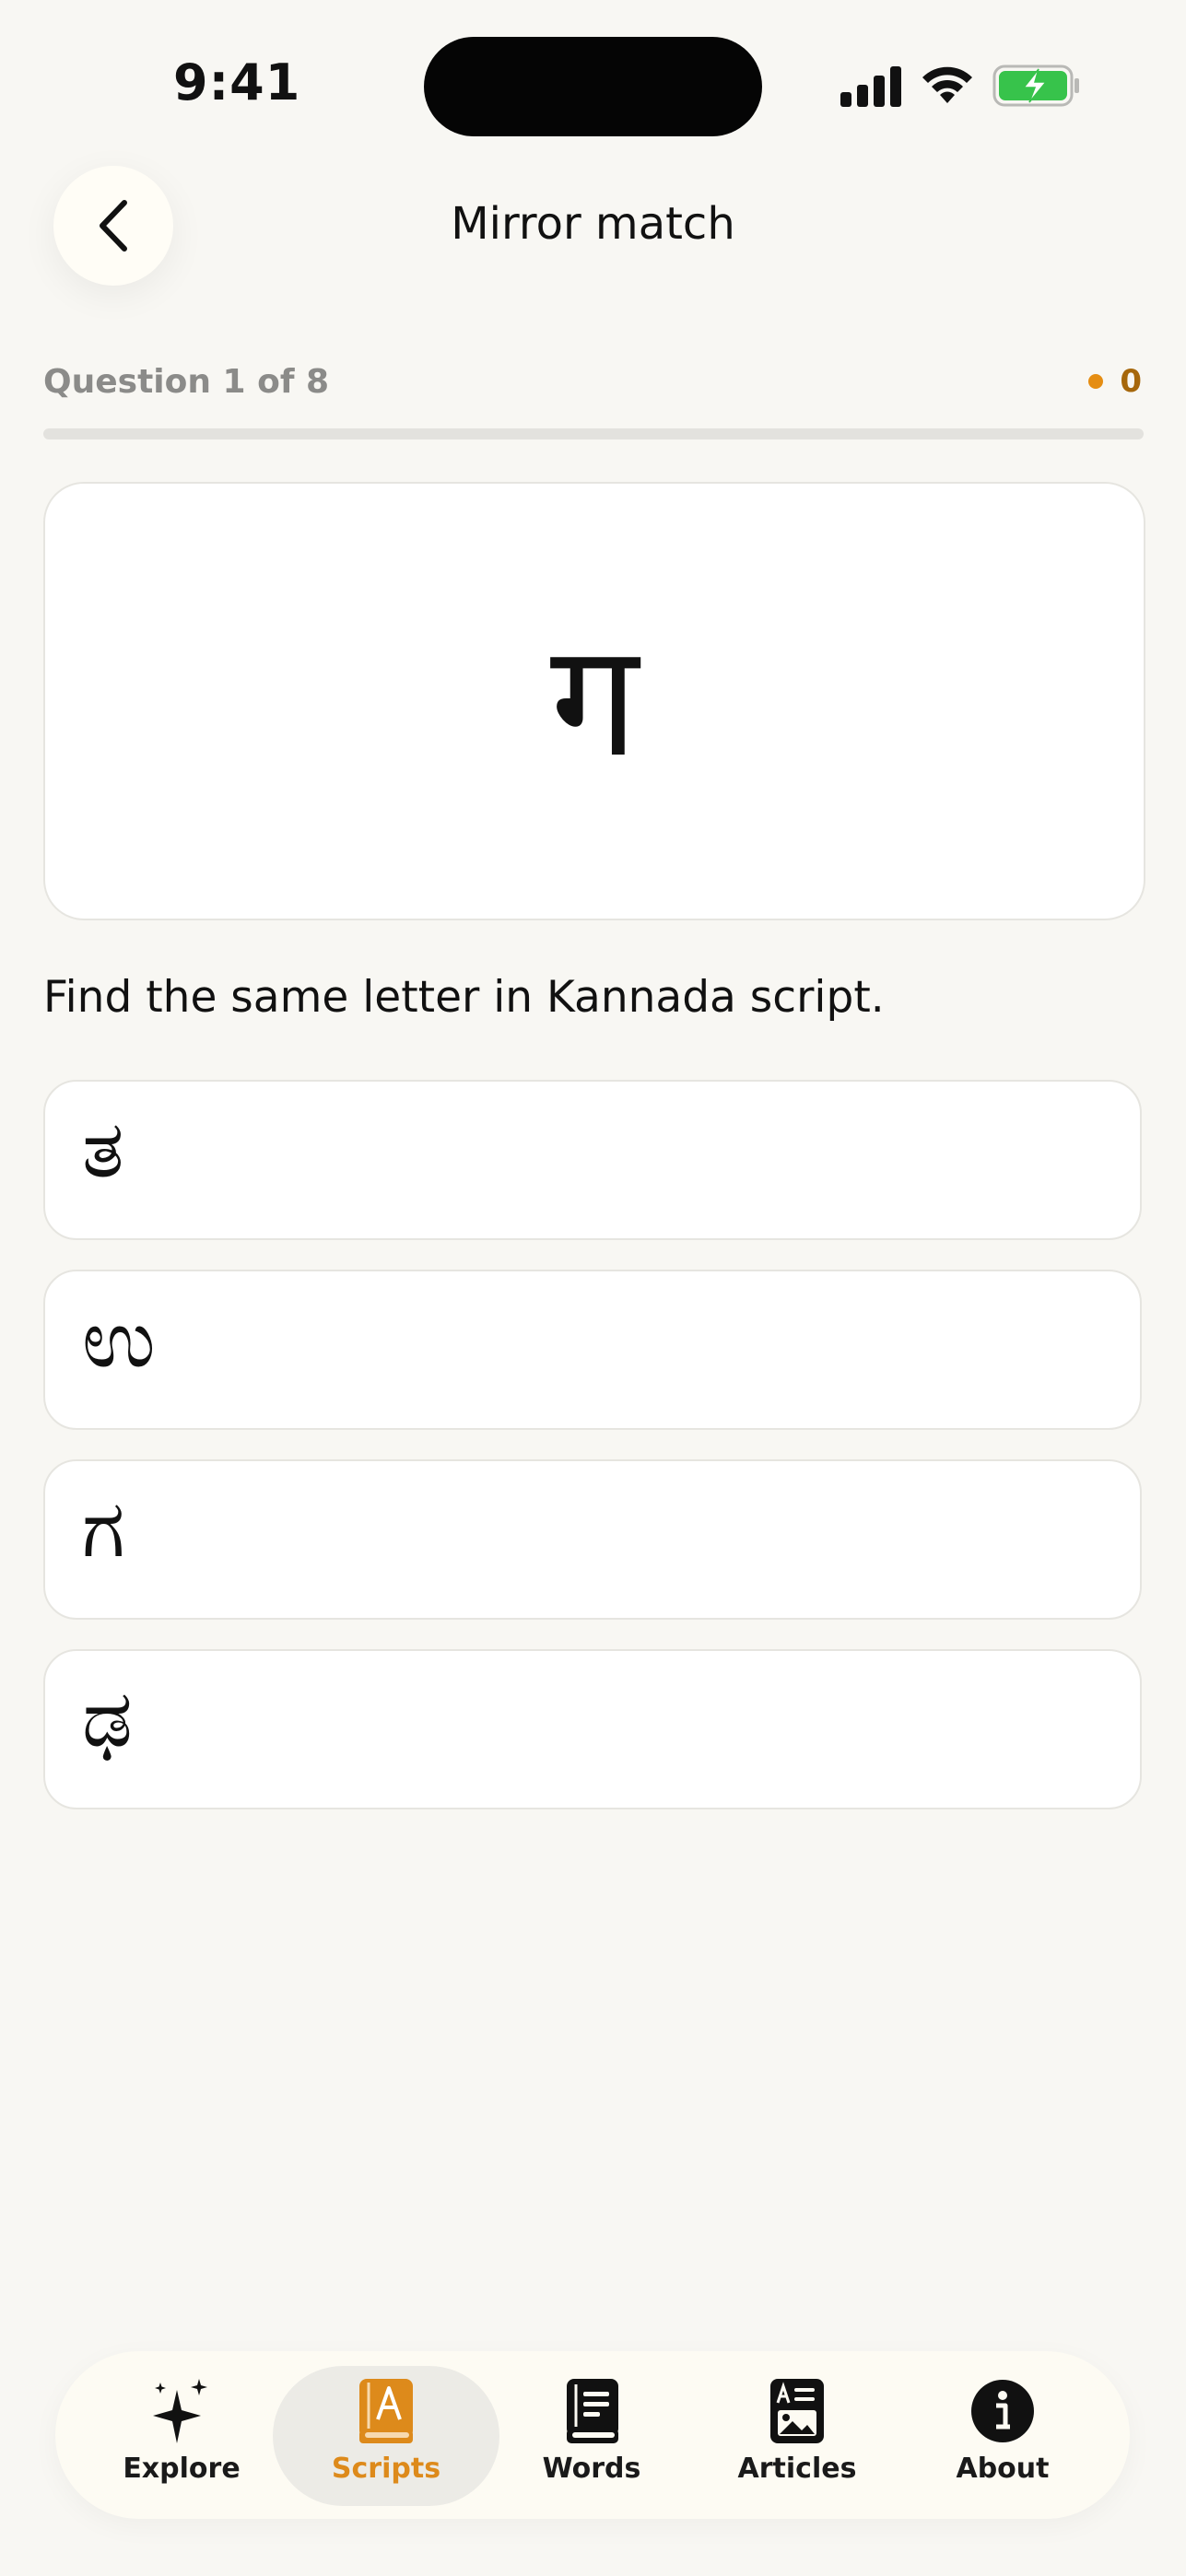 The image size is (1186, 2576). What do you see at coordinates (1115, 381) in the screenshot?
I see `score-indicator: 0` at bounding box center [1115, 381].